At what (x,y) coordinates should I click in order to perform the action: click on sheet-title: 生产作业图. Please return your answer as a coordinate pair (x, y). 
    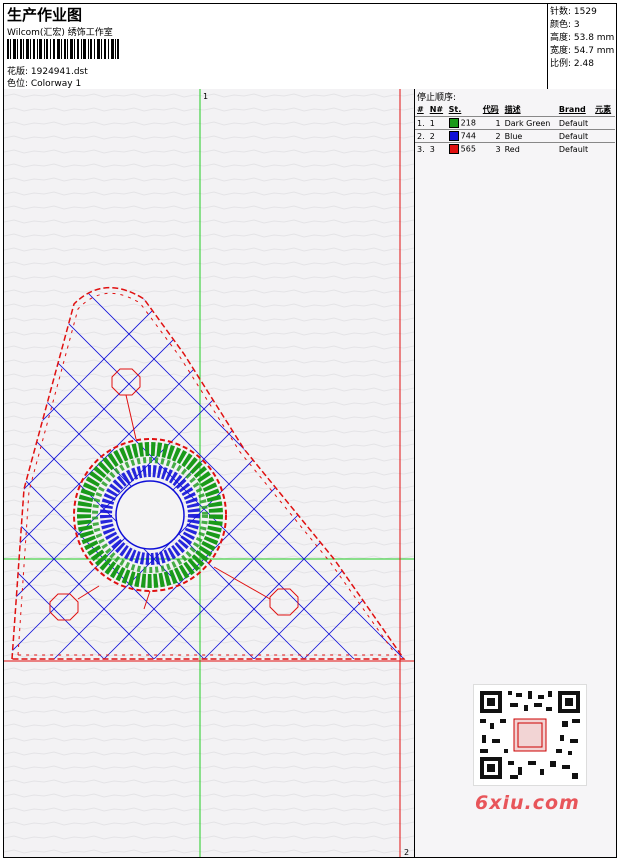
    Looking at the image, I should click on (45, 15).